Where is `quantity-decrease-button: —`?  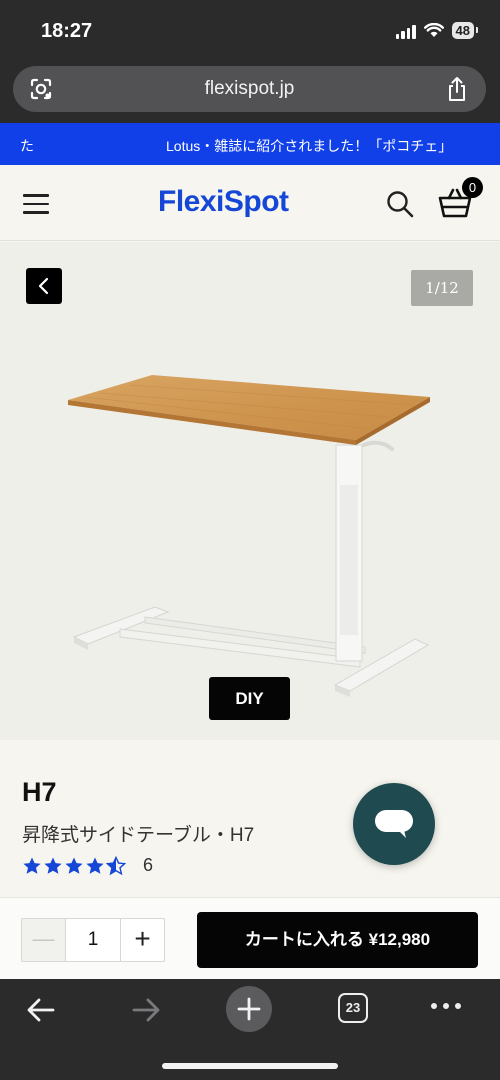 quantity-decrease-button: — is located at coordinates (44, 940).